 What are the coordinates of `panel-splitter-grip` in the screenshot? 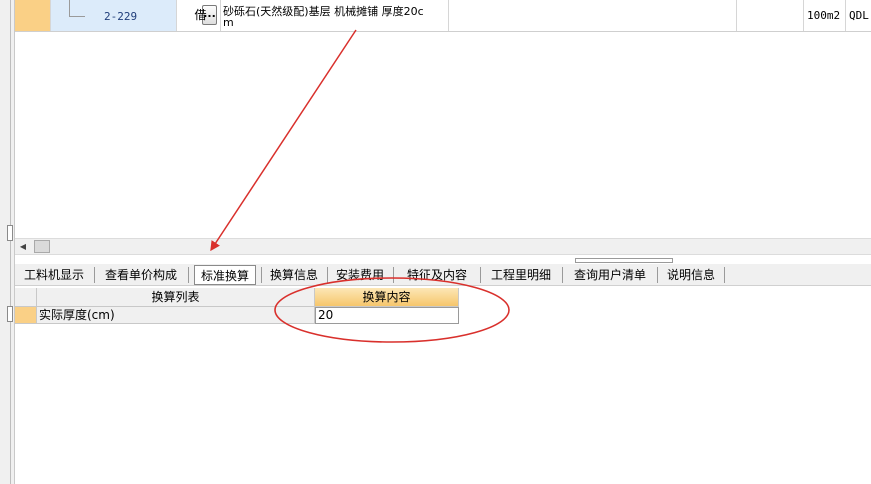 It's located at (624, 260).